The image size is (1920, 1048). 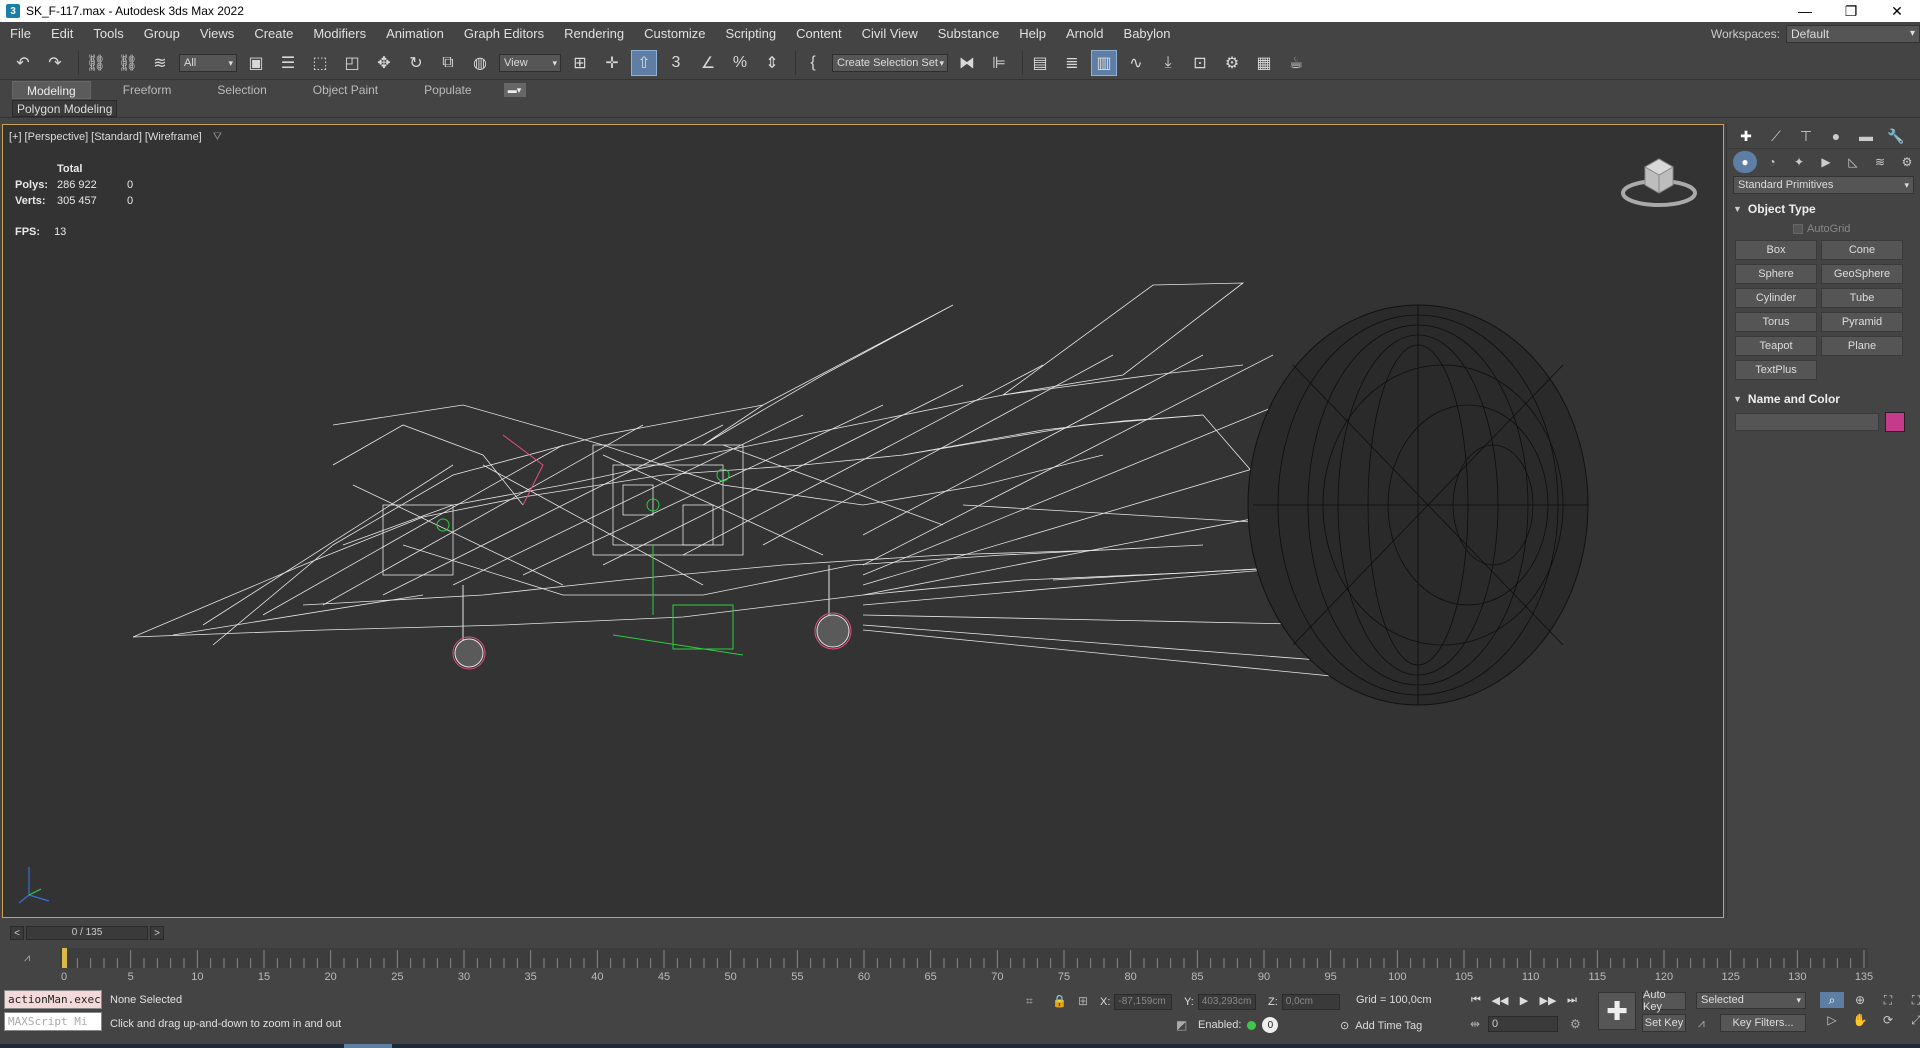 I want to click on menu-customize: Customize, so click(x=674, y=34).